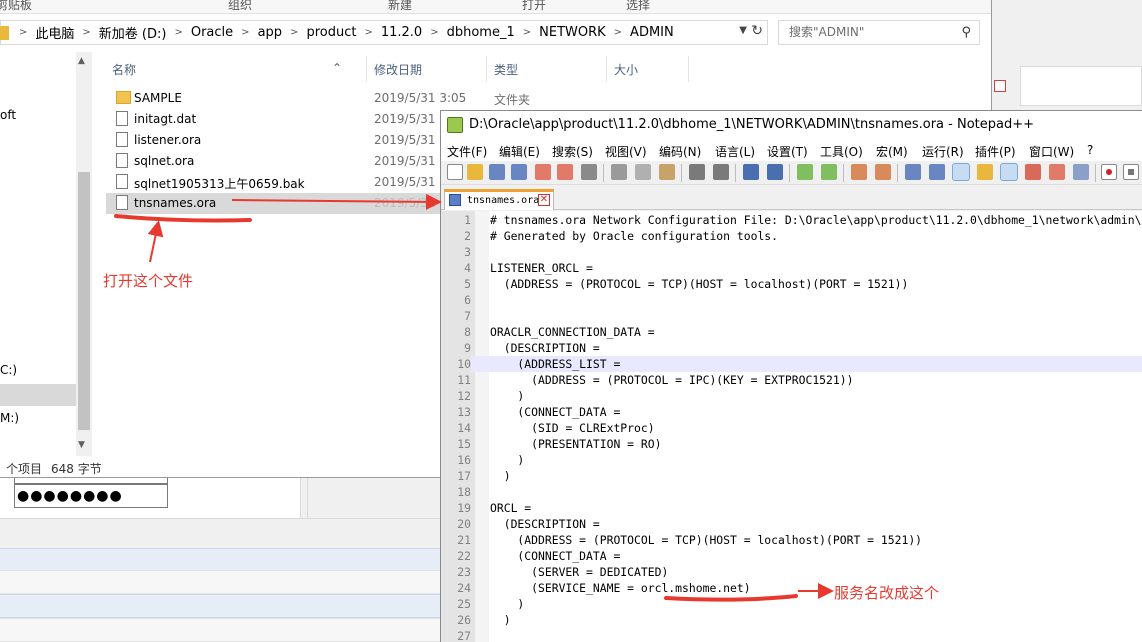 This screenshot has height=642, width=1142. I want to click on breadcrumb-drive: 新加卷 (D:), so click(133, 32).